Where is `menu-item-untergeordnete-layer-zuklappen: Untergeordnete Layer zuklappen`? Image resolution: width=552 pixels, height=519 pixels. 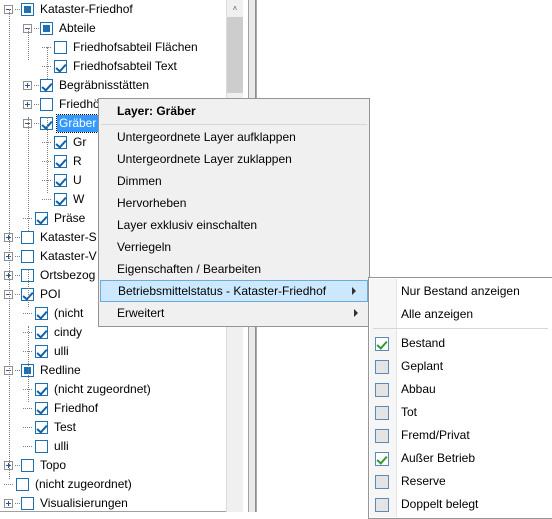
menu-item-untergeordnete-layer-zuklappen: Untergeordnete Layer zuklappen is located at coordinates (234, 159).